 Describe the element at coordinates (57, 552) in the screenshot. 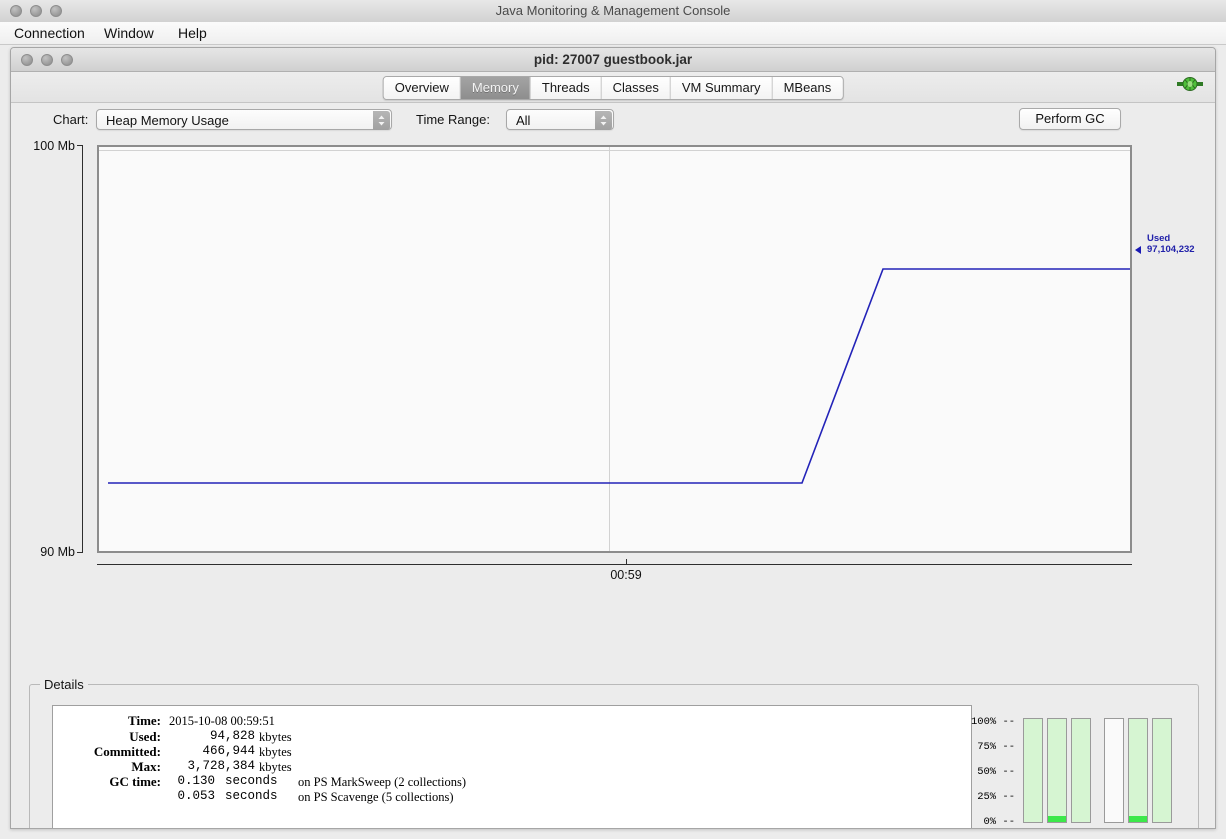

I see `y-tick-bottom: 90 Mb` at that location.